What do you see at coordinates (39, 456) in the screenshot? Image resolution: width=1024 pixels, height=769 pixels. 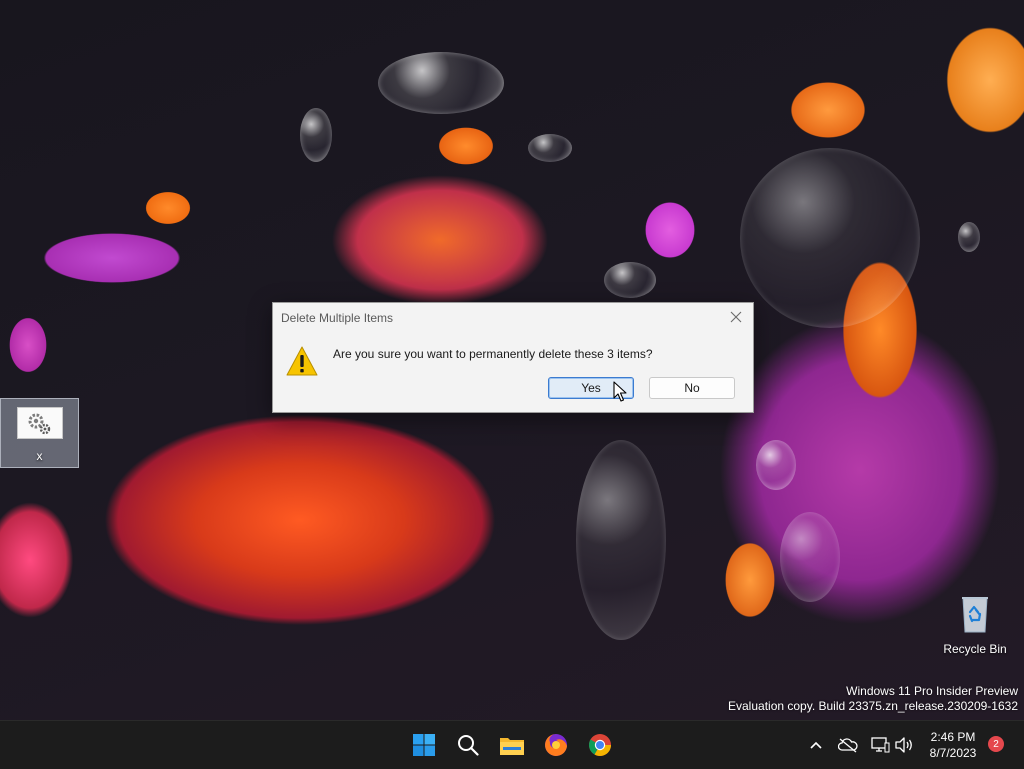 I see `desktop-item-label: x` at bounding box center [39, 456].